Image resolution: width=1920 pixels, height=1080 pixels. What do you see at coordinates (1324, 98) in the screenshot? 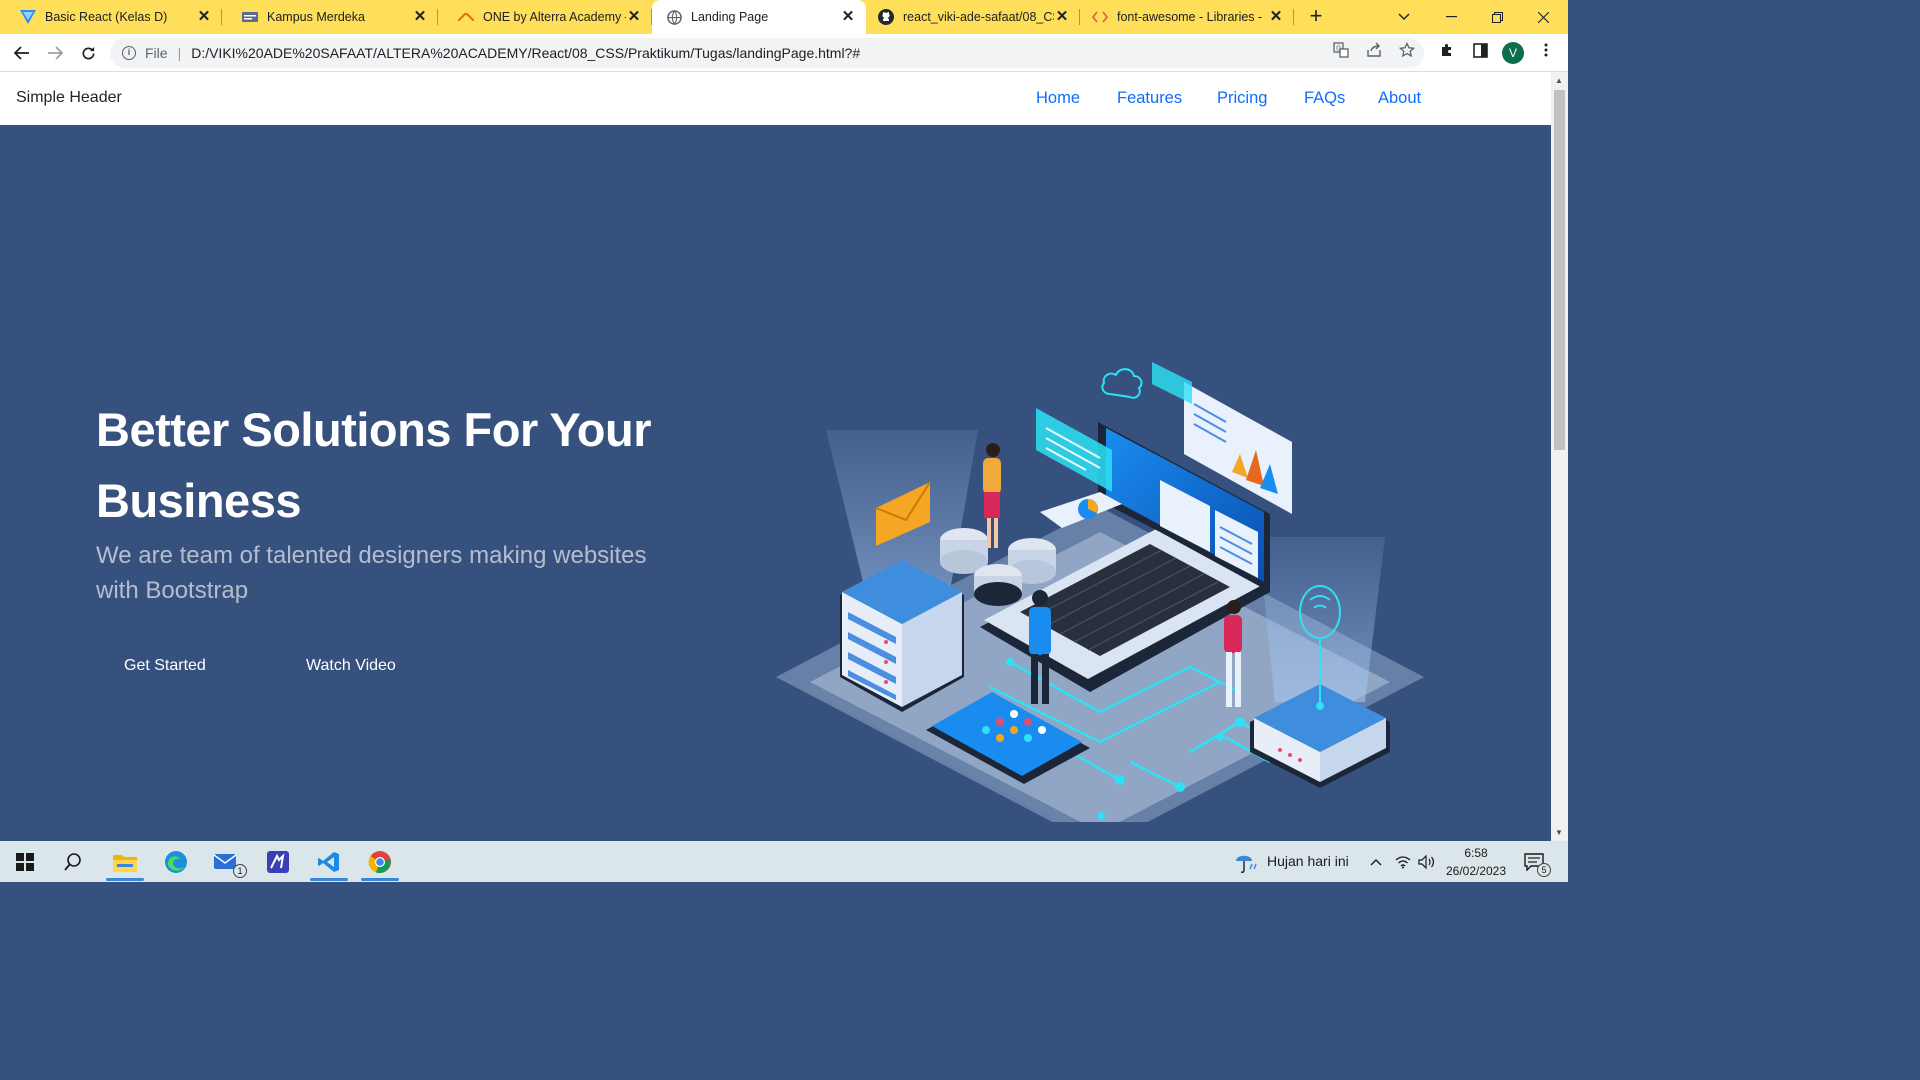
I see `nav-link-faqs: FAQs` at bounding box center [1324, 98].